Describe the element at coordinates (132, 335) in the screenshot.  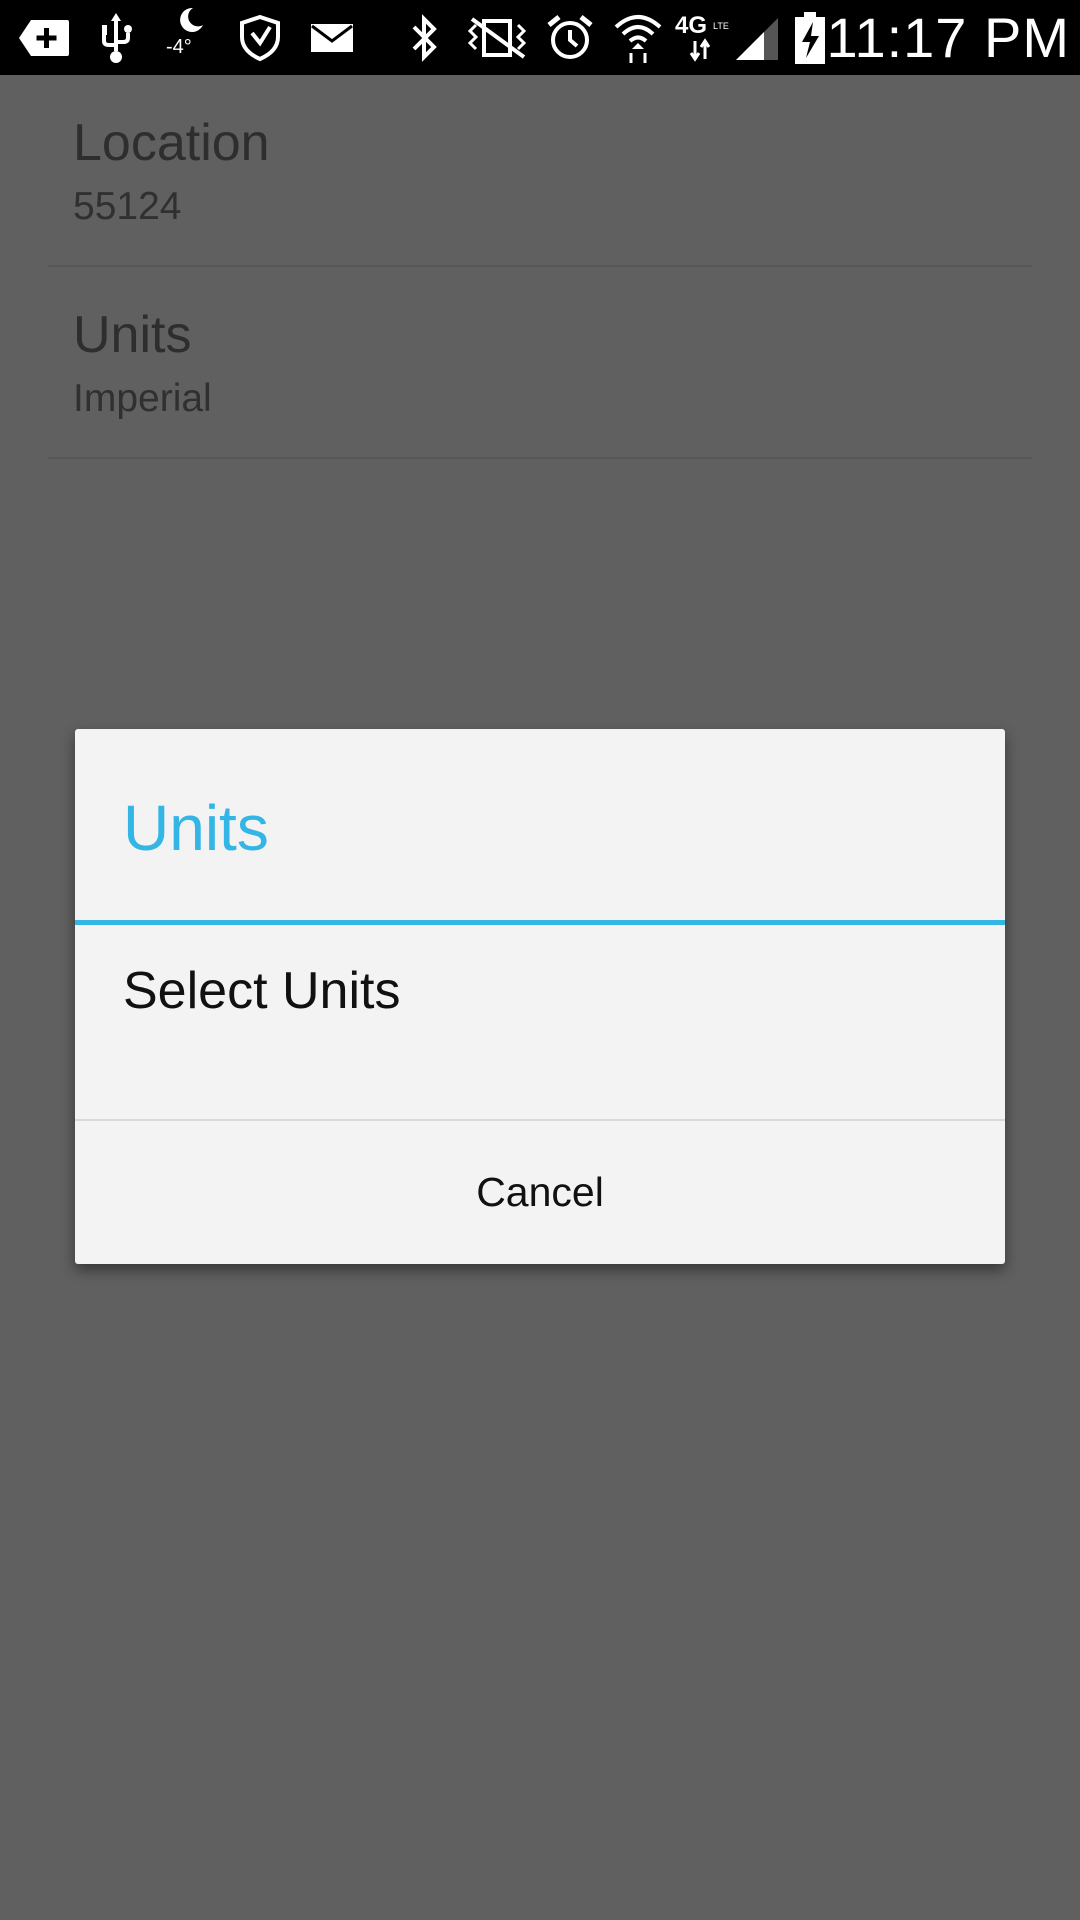
I see `preference-title: Units` at that location.